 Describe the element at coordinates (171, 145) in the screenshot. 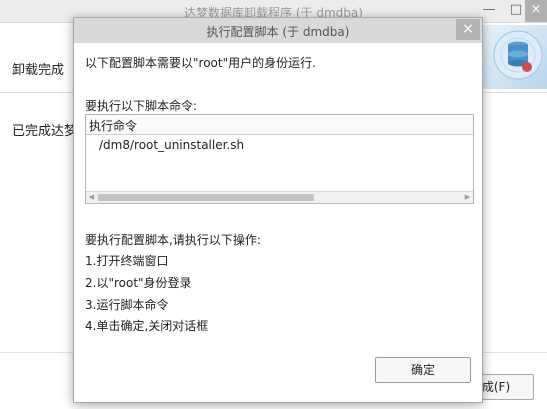

I see `table-row: /dm8/root_uninstaller.sh` at that location.